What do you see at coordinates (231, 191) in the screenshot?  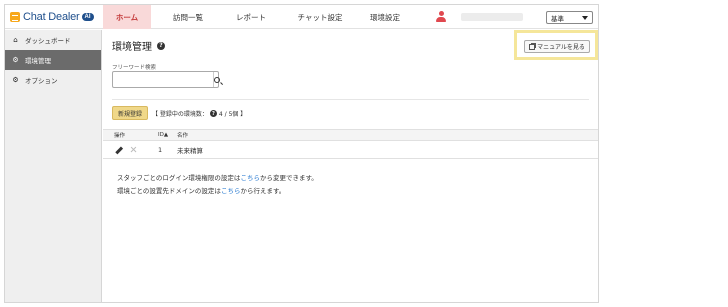 I see `note-link-domain-settings: こちら` at bounding box center [231, 191].